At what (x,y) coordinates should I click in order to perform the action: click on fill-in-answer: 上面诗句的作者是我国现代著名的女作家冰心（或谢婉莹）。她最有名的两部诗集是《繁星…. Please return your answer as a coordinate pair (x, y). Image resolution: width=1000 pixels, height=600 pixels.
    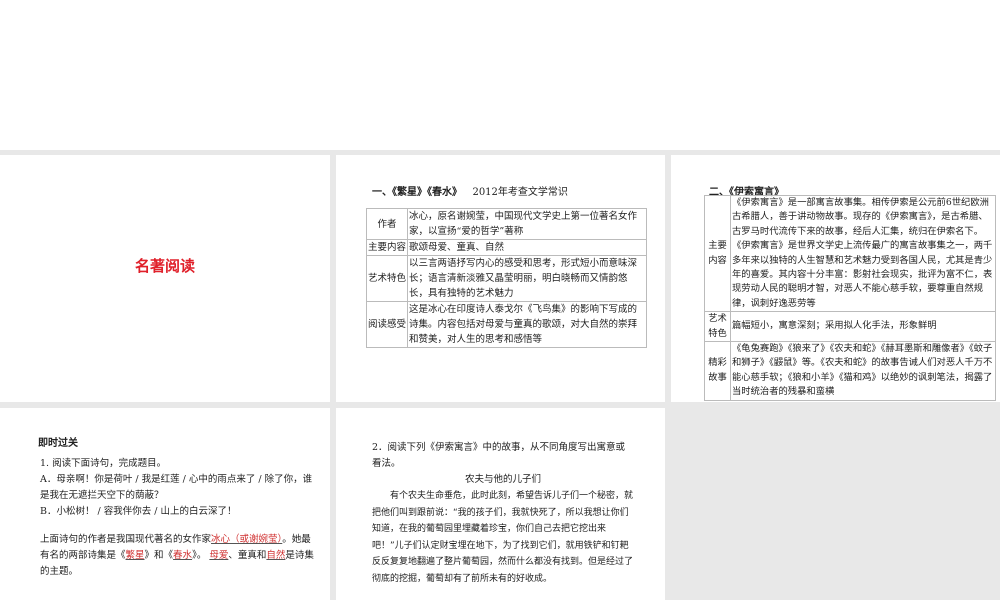
    Looking at the image, I should click on (177, 555).